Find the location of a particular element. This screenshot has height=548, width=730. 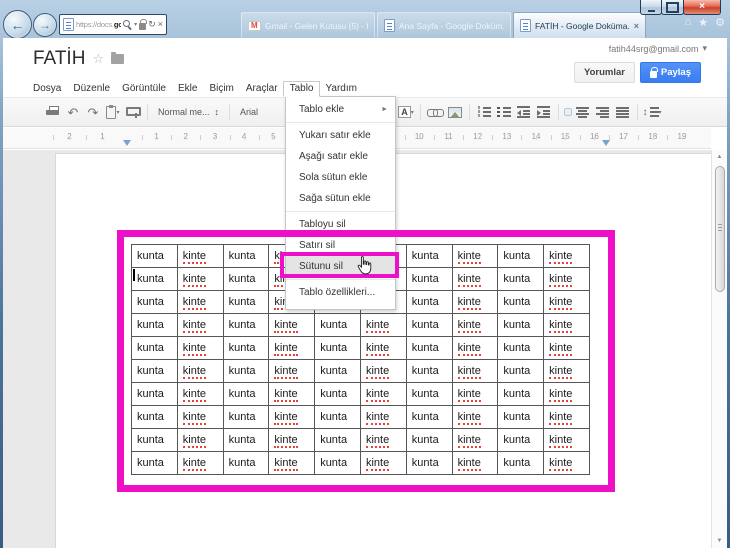

ruler-number: 5 is located at coordinates (273, 138).